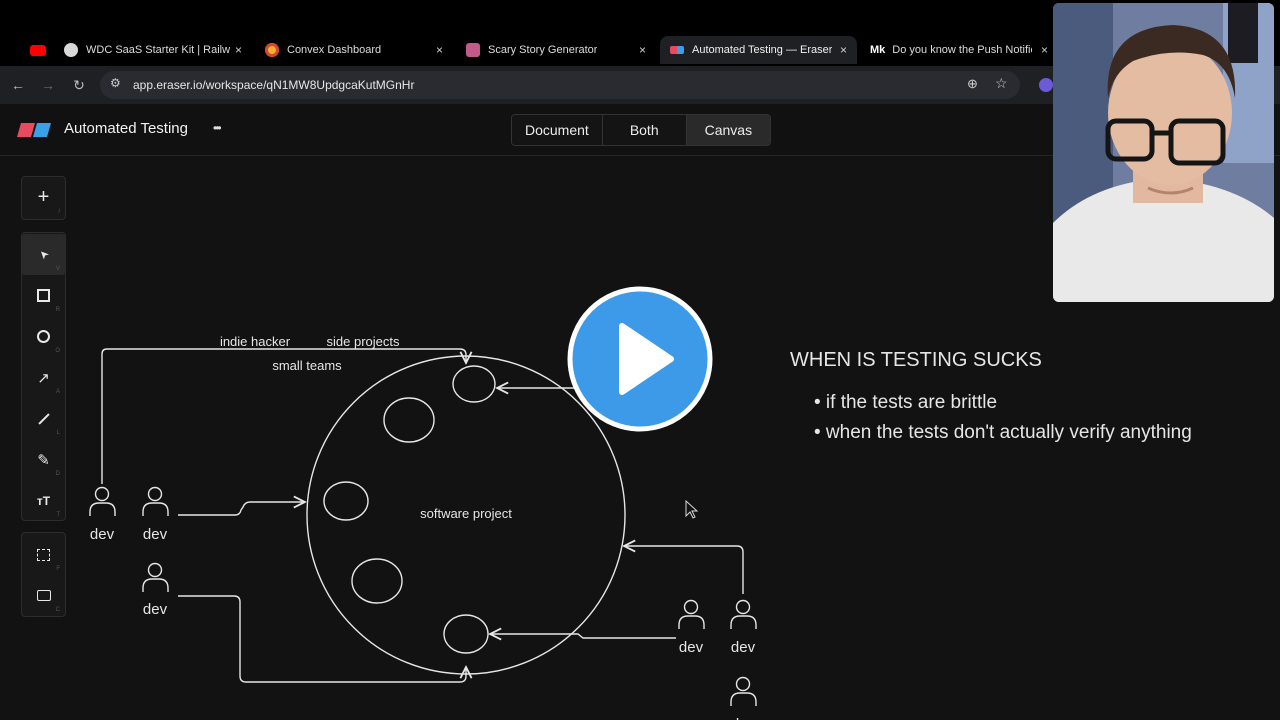  Describe the element at coordinates (272, 50) in the screenshot. I see `convex-icon` at that location.